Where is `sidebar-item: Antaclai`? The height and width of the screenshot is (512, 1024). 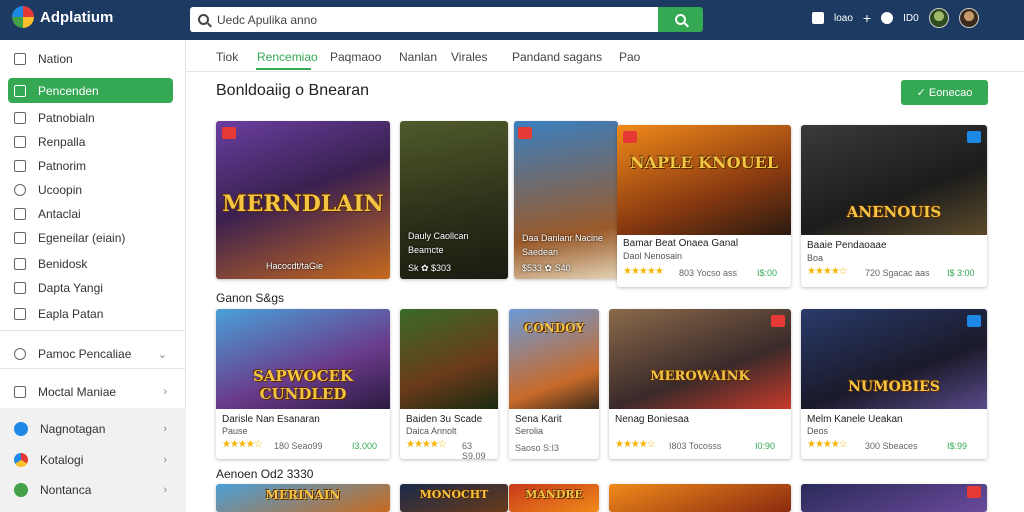
sidebar-item: Antaclai is located at coordinates (90, 214).